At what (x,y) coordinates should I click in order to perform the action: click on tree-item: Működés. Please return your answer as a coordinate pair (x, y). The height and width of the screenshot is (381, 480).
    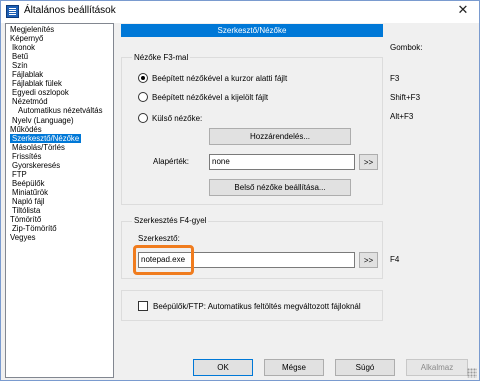
    Looking at the image, I should click on (26, 129).